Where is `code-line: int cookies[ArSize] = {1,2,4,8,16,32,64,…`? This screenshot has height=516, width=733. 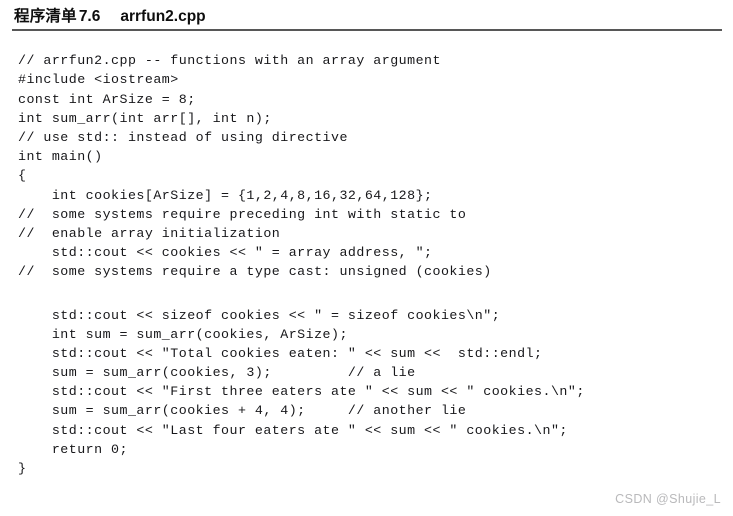 code-line: int cookies[ArSize] = {1,2,4,8,16,32,64,… is located at coordinates (225, 195).